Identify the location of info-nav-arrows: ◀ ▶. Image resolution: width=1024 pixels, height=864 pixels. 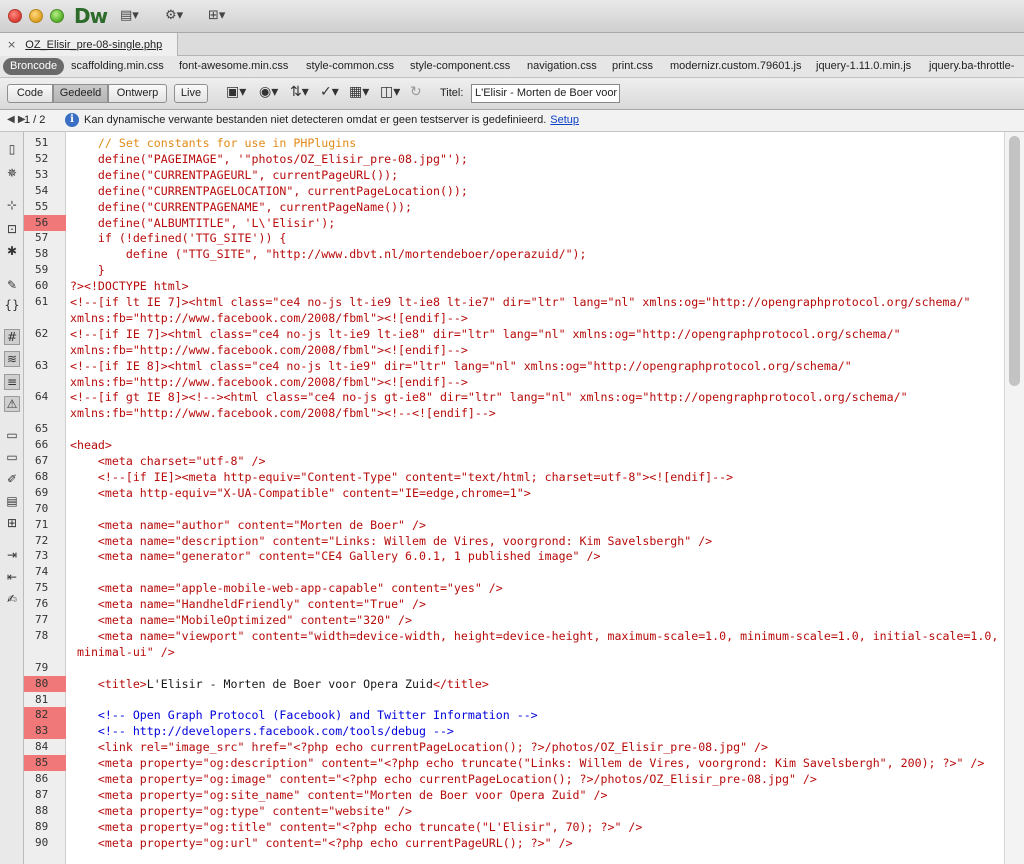
(16, 119).